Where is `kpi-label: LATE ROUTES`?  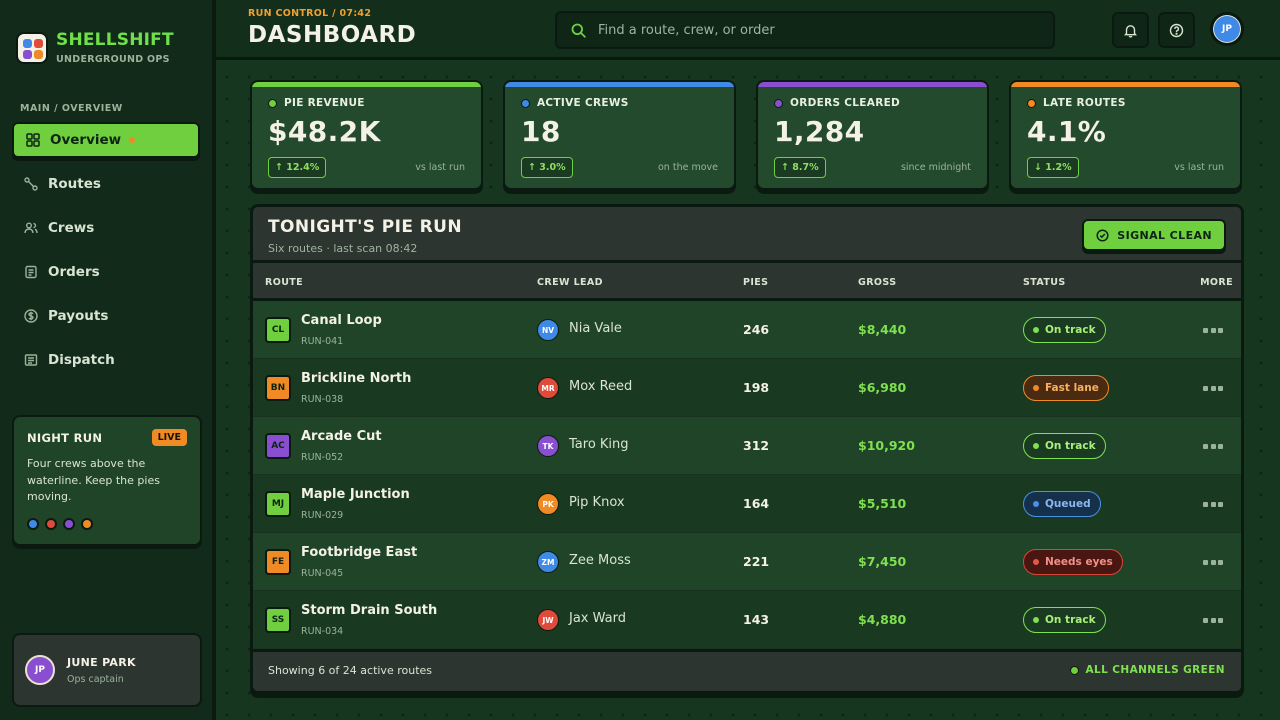
kpi-label: LATE ROUTES is located at coordinates (1084, 103).